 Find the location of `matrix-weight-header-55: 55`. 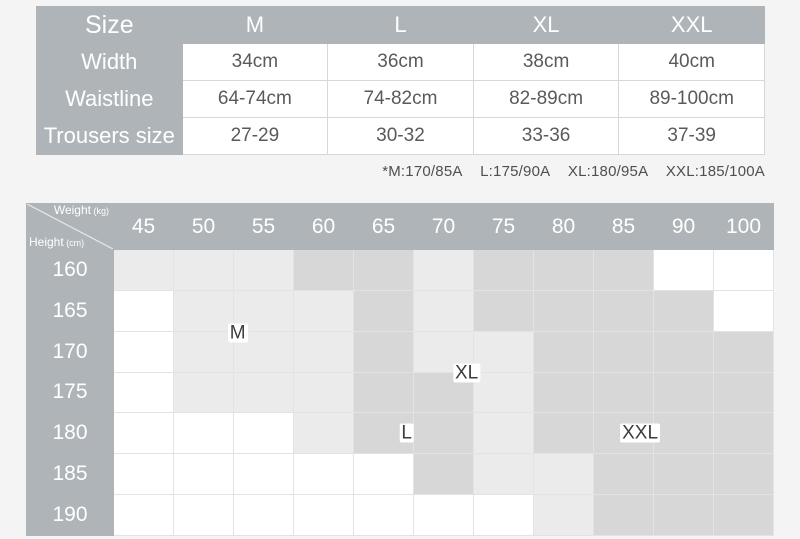

matrix-weight-header-55: 55 is located at coordinates (263, 226).